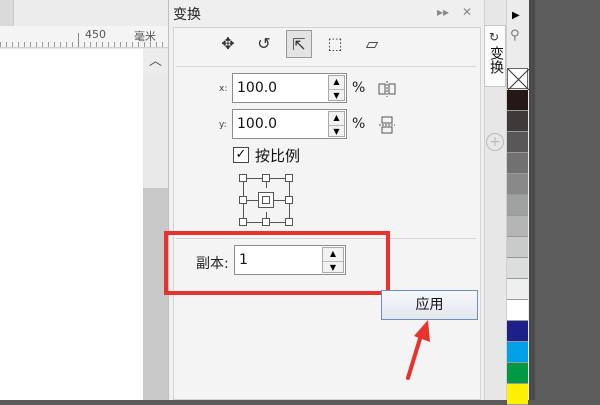  What do you see at coordinates (532, 200) in the screenshot?
I see `workspace-edge` at bounding box center [532, 200].